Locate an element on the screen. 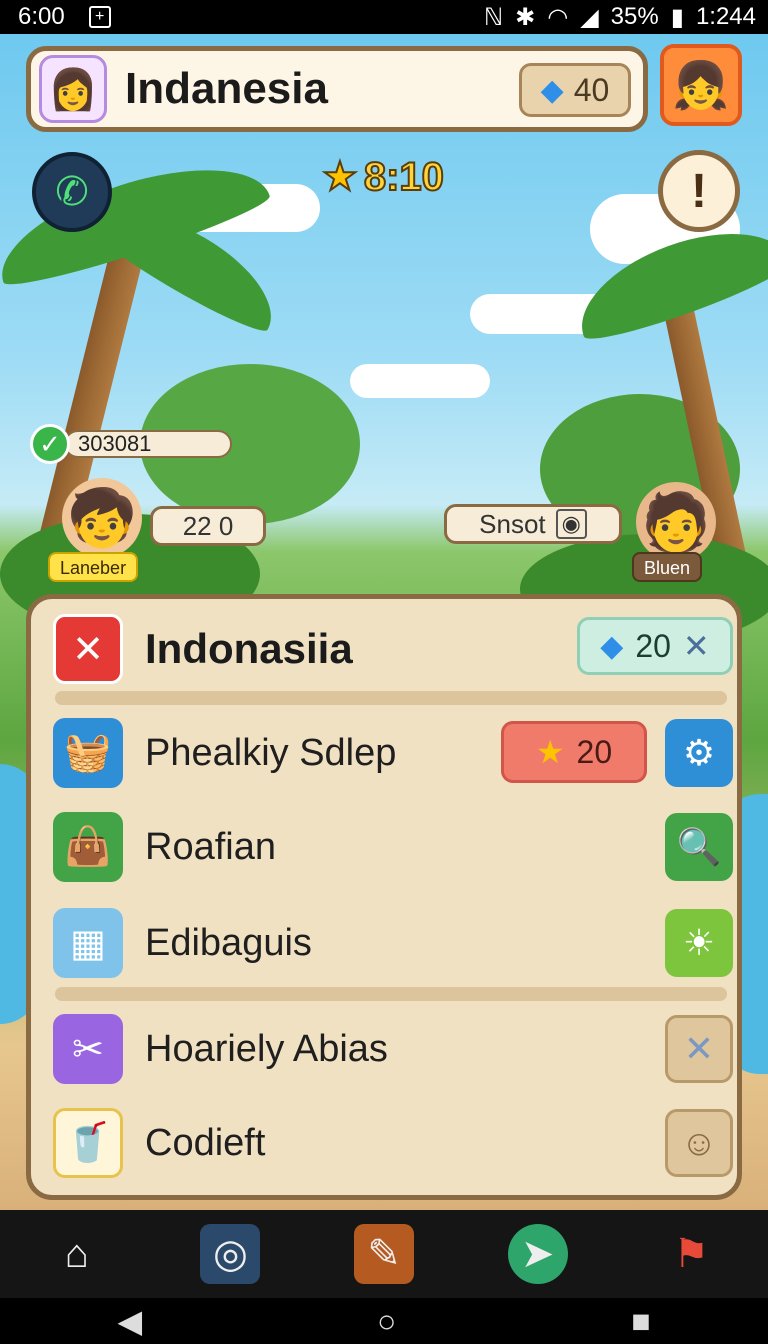 The image size is (768, 1344). calendar-icon: ▦ is located at coordinates (88, 943).